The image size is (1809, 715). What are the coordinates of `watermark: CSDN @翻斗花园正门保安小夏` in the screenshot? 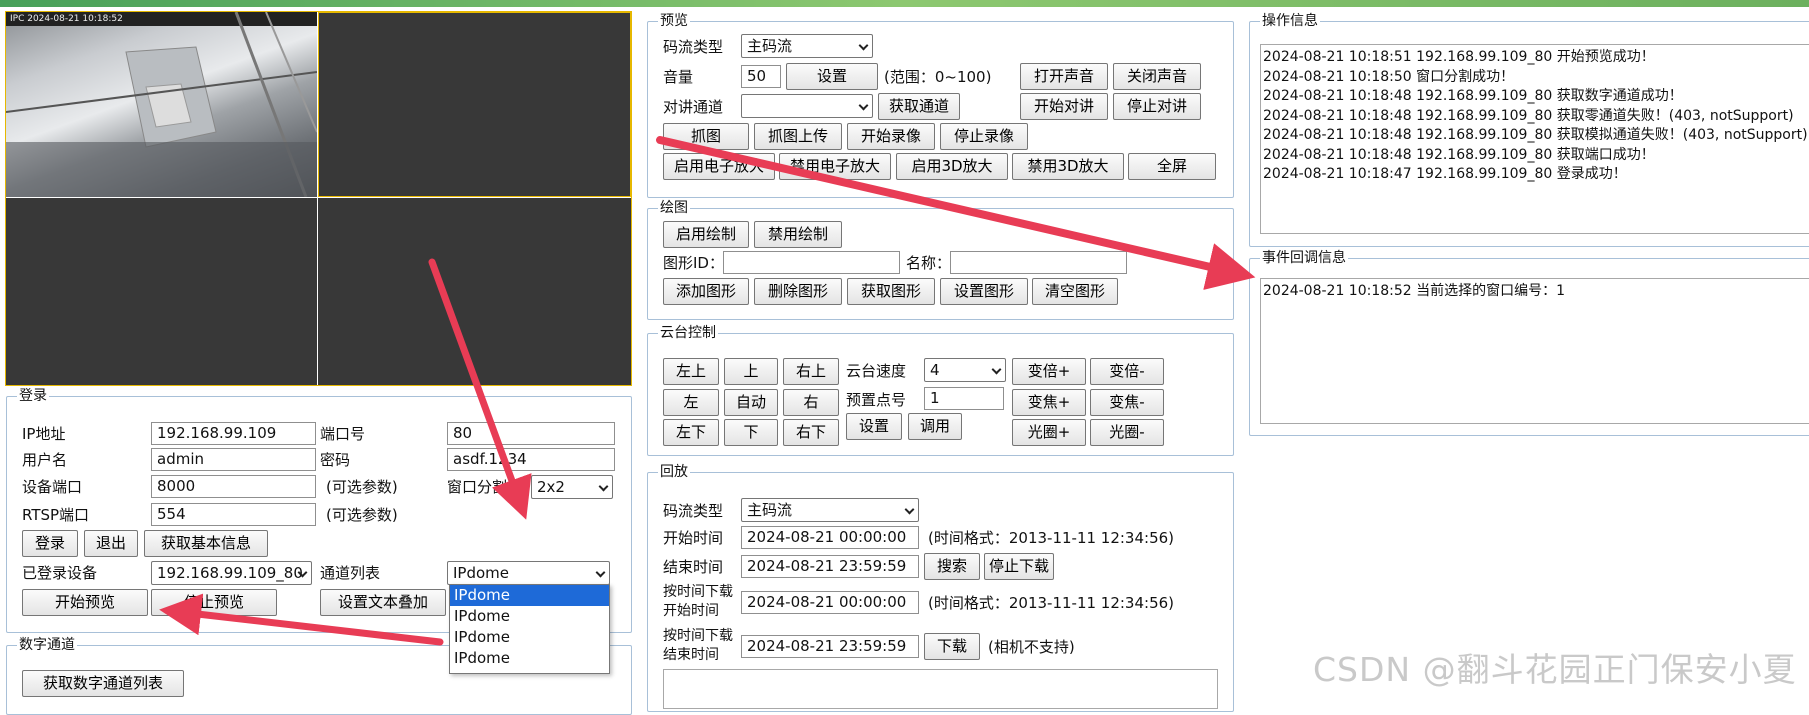 It's located at (1555, 669).